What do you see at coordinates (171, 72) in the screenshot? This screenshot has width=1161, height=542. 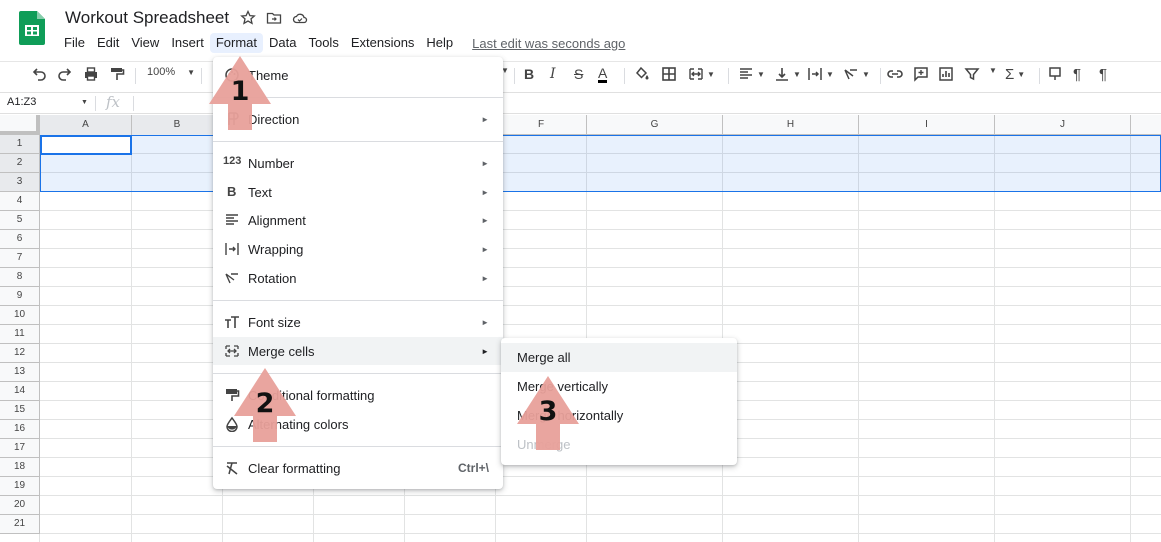 I see `zoom-select: 100% ▼` at bounding box center [171, 72].